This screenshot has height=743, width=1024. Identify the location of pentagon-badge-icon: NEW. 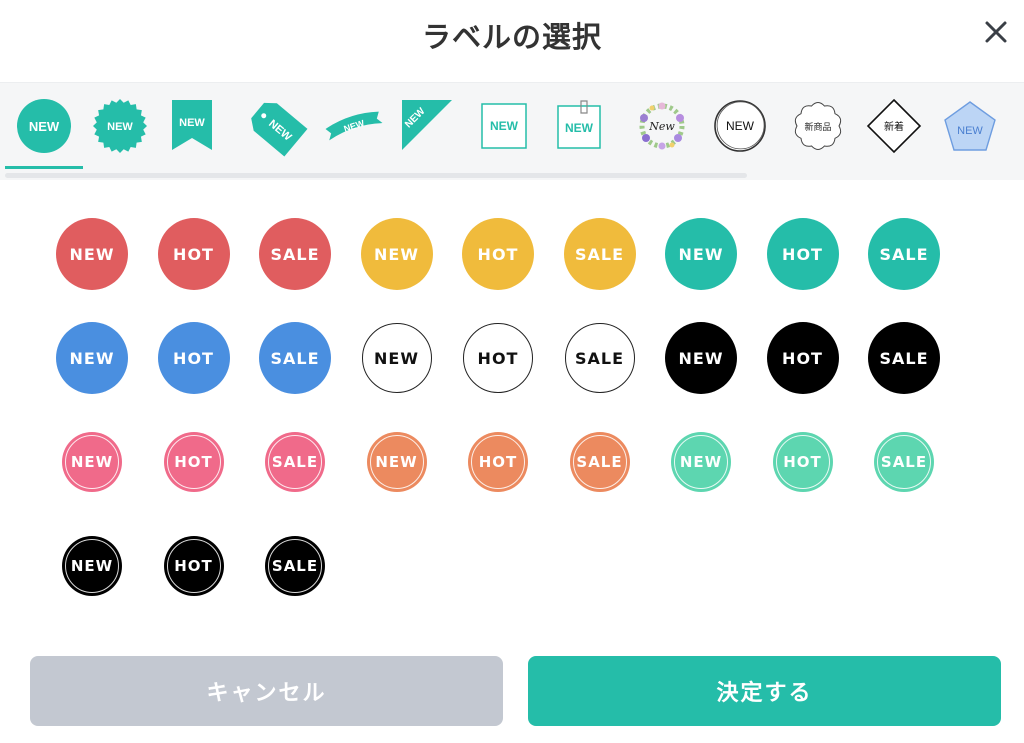
(970, 126).